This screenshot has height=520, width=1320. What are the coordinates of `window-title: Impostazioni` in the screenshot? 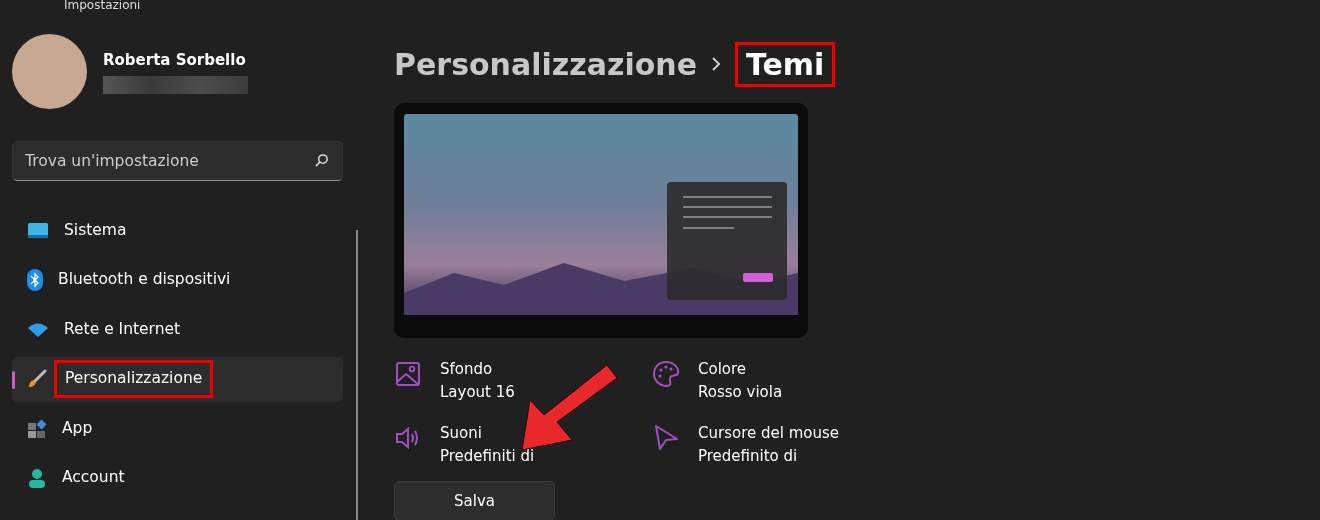 It's located at (103, 6).